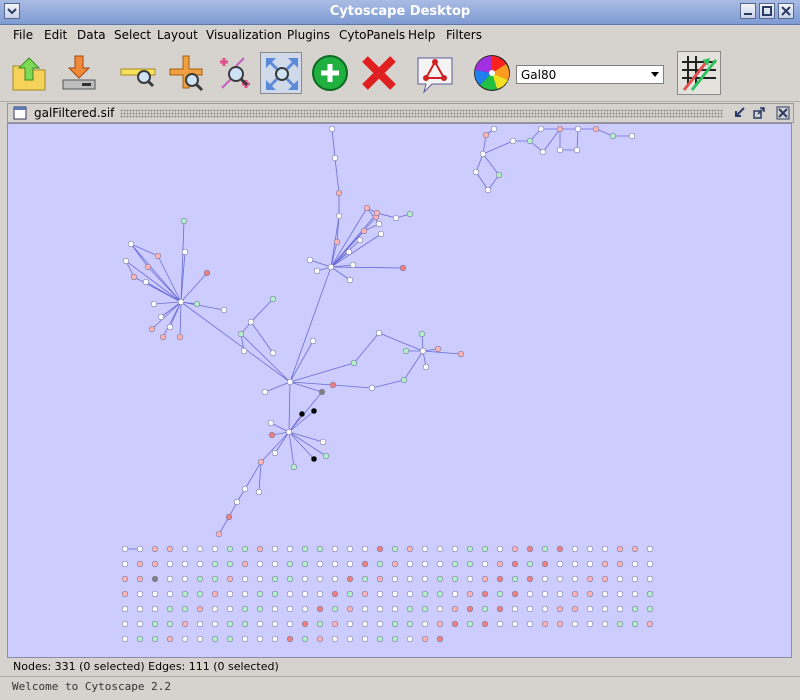  I want to click on save-session-button, so click(79, 73).